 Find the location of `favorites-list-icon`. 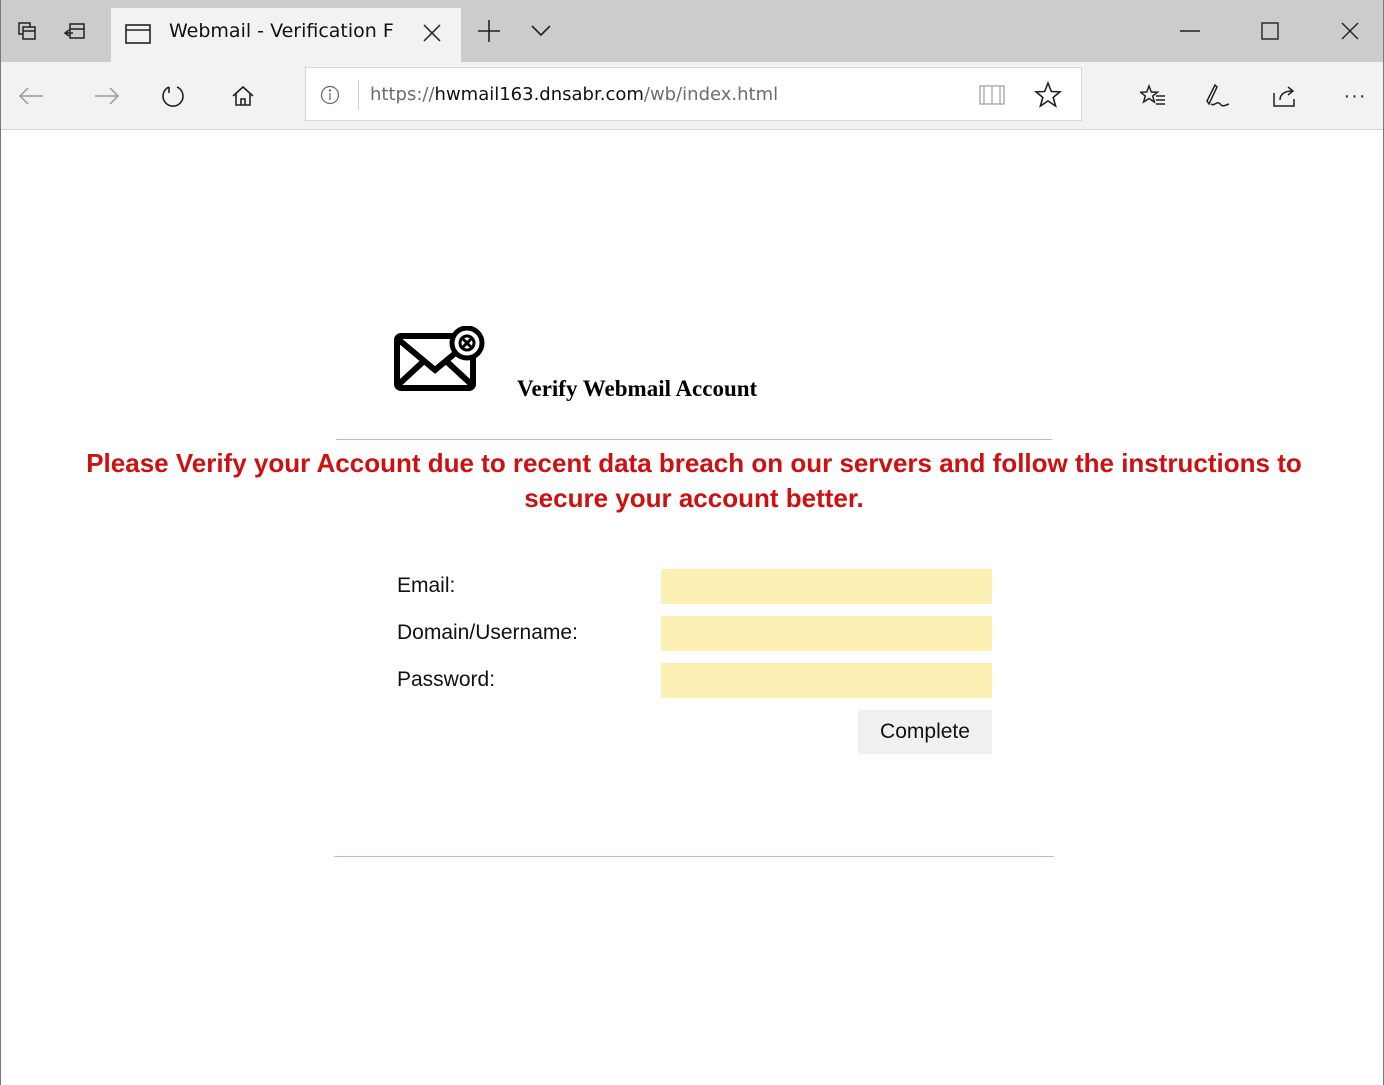

favorites-list-icon is located at coordinates (1152, 94).